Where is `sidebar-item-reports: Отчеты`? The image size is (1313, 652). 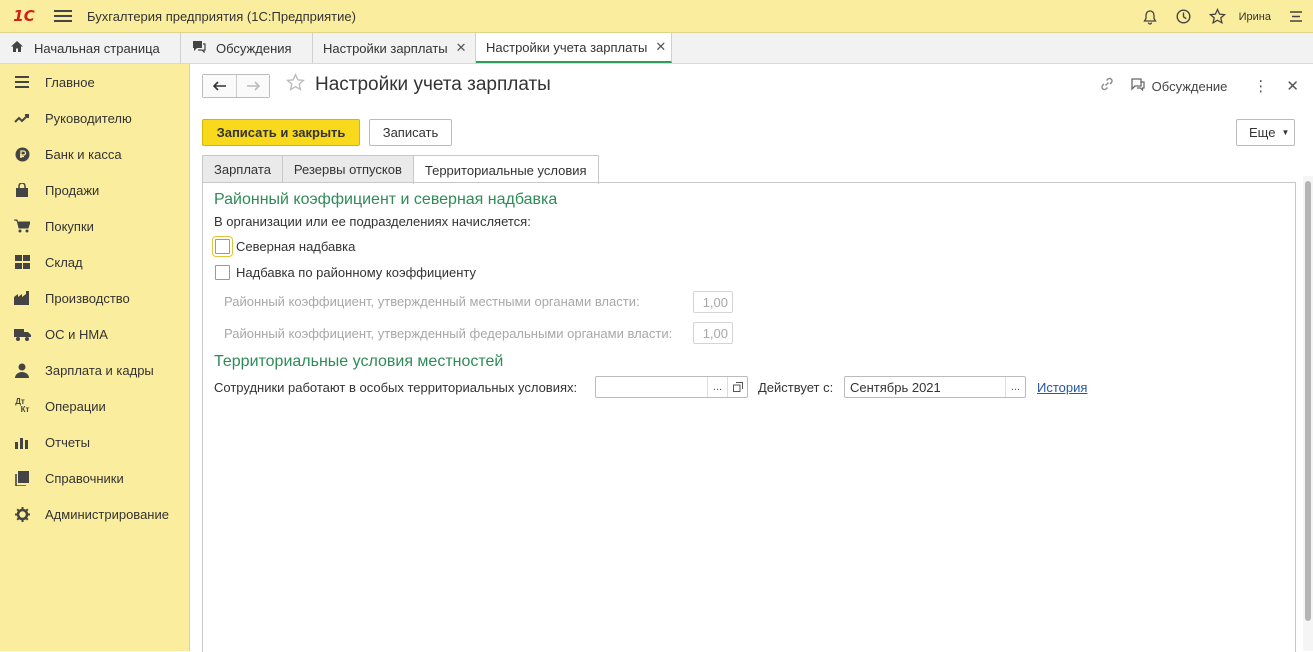 sidebar-item-reports: Отчеты is located at coordinates (94, 442).